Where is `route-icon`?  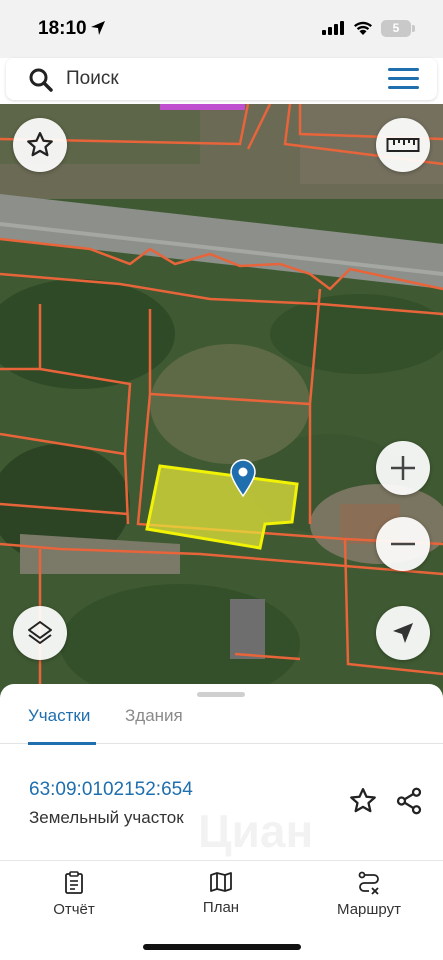 route-icon is located at coordinates (368, 883).